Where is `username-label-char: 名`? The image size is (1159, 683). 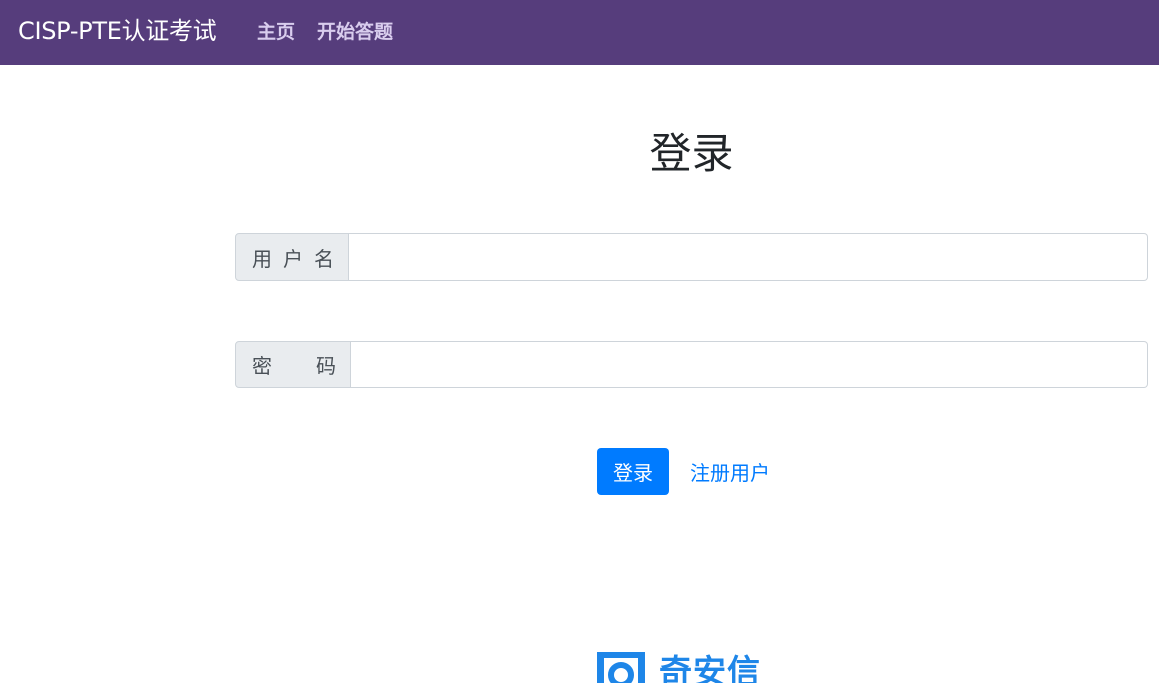 username-label-char: 名 is located at coordinates (324, 258).